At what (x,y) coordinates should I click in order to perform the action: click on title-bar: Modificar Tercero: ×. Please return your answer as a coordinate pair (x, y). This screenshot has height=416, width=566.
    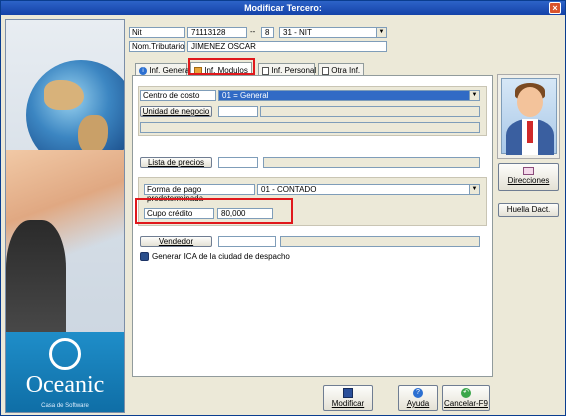
    Looking at the image, I should click on (283, 8).